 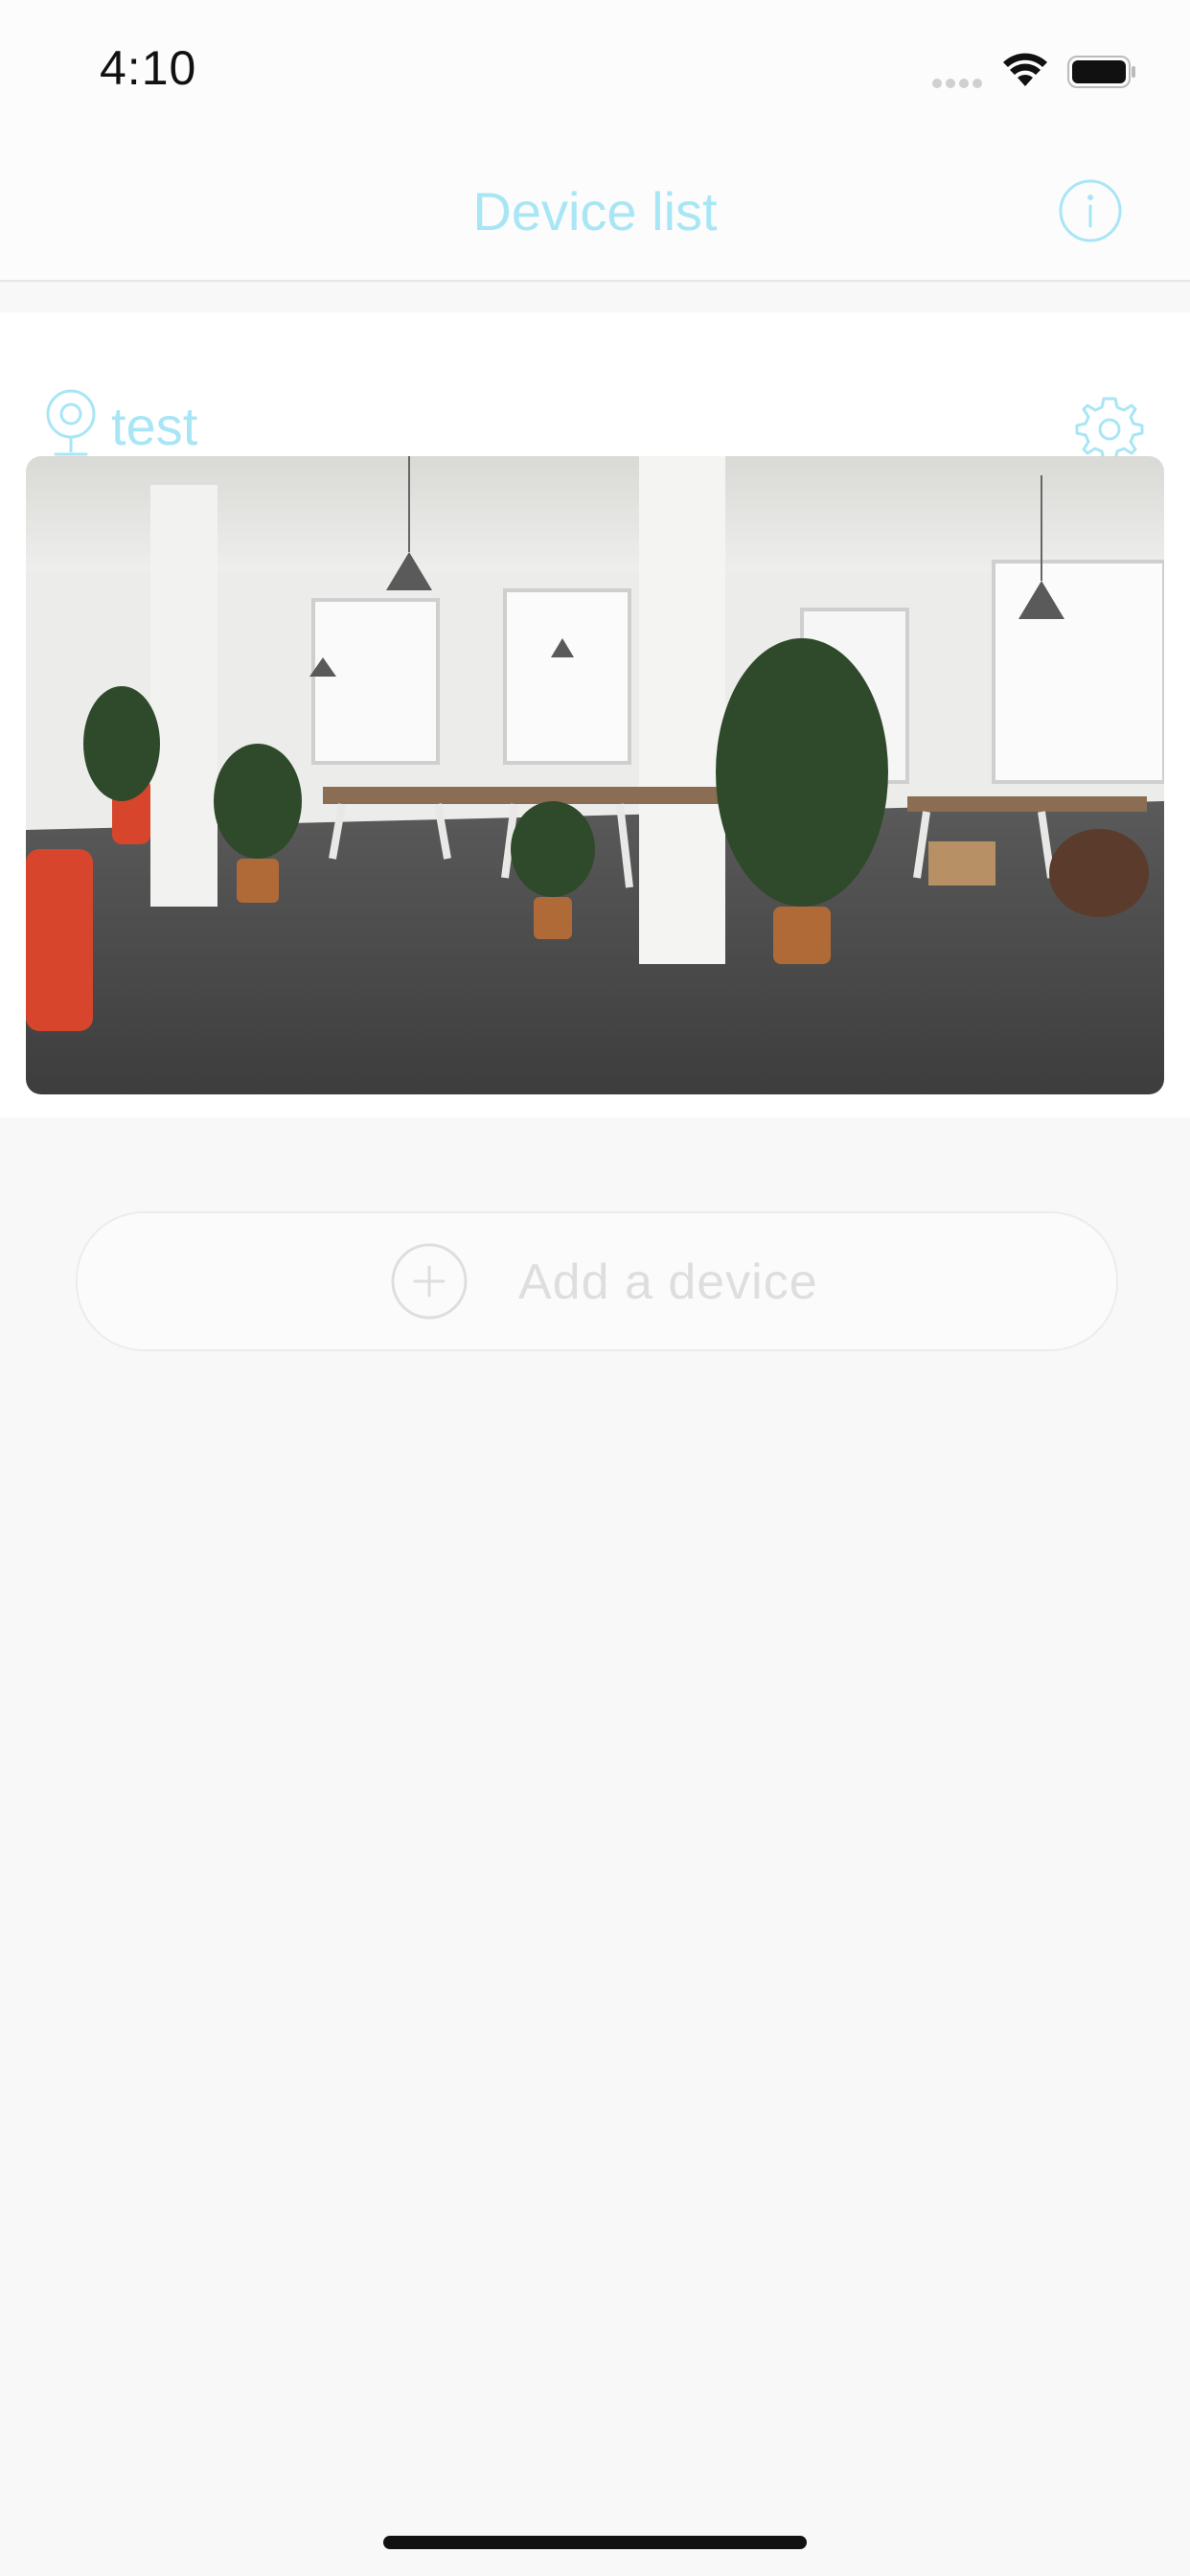 I want to click on battery-icon, so click(x=1101, y=74).